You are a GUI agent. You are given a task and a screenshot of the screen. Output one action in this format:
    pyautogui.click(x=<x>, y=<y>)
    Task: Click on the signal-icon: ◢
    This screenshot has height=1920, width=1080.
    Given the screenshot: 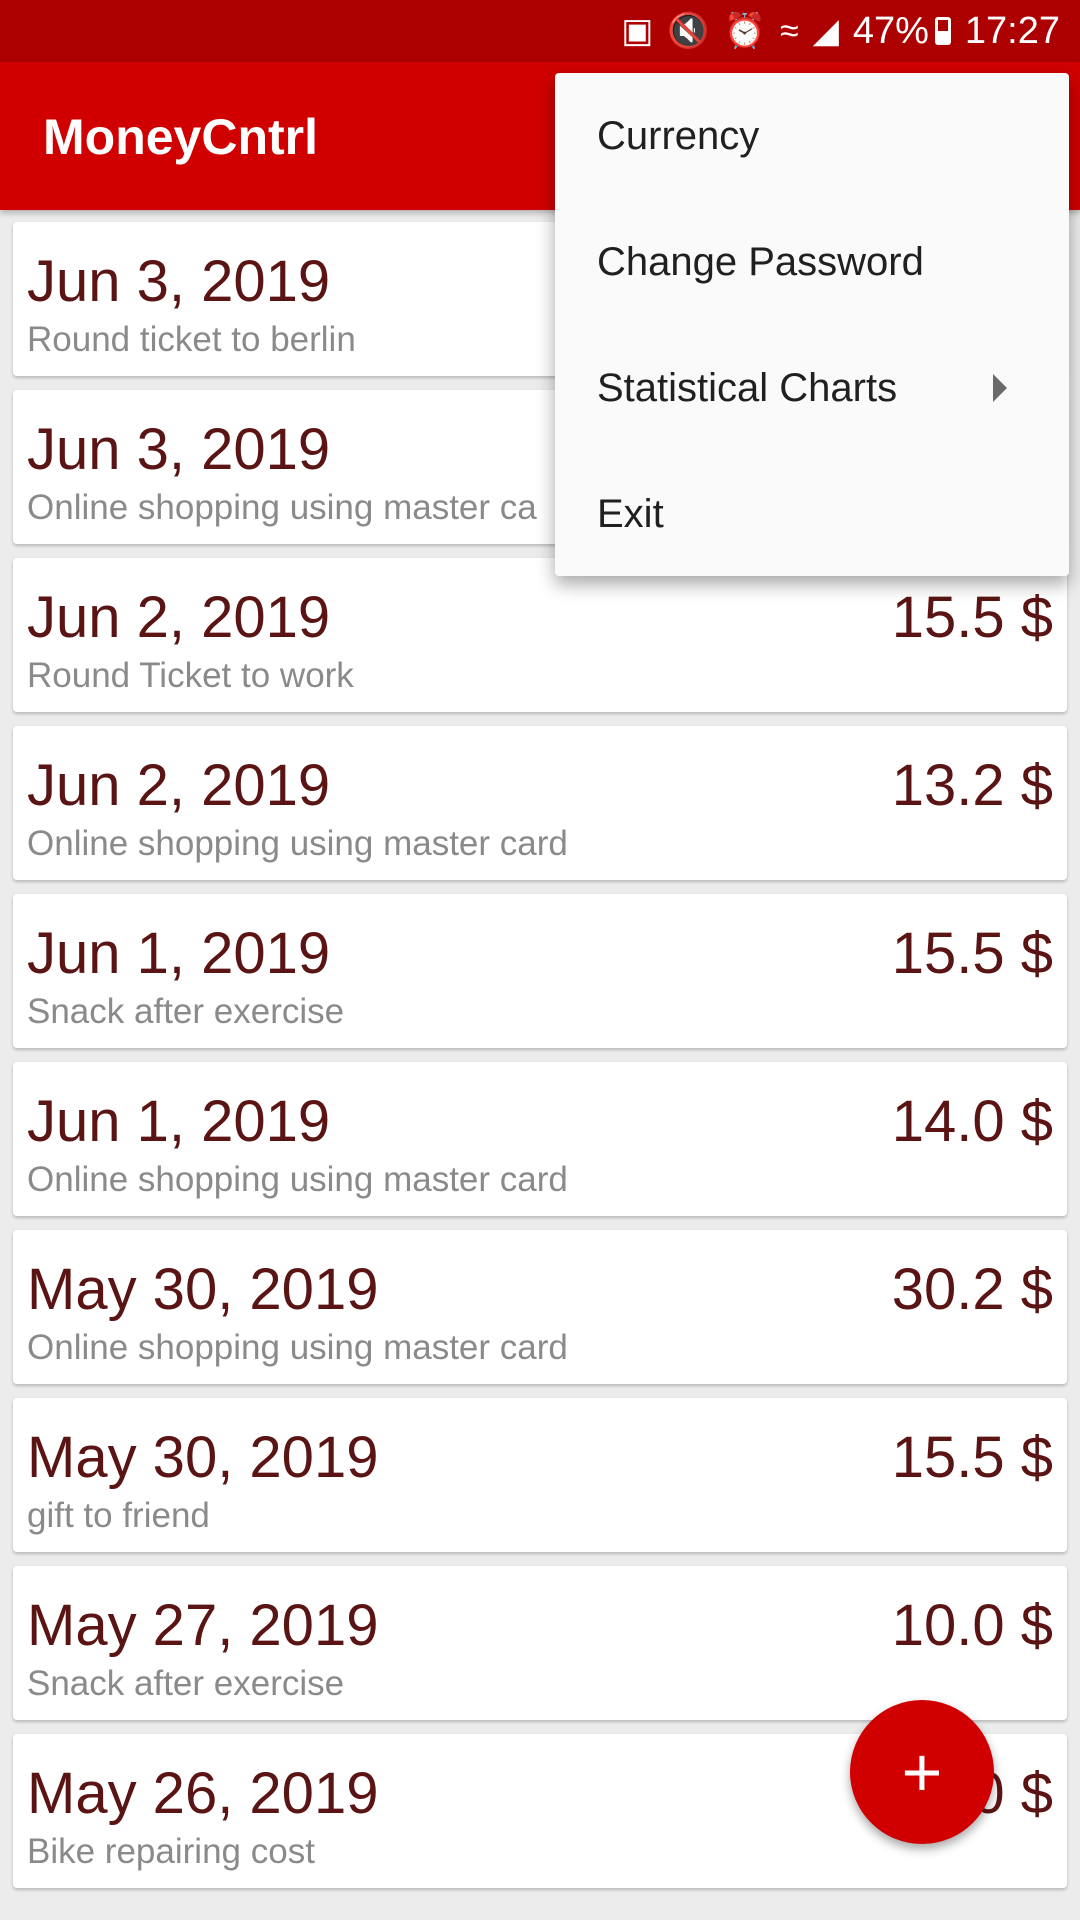 What is the action you would take?
    pyautogui.click(x=825, y=31)
    